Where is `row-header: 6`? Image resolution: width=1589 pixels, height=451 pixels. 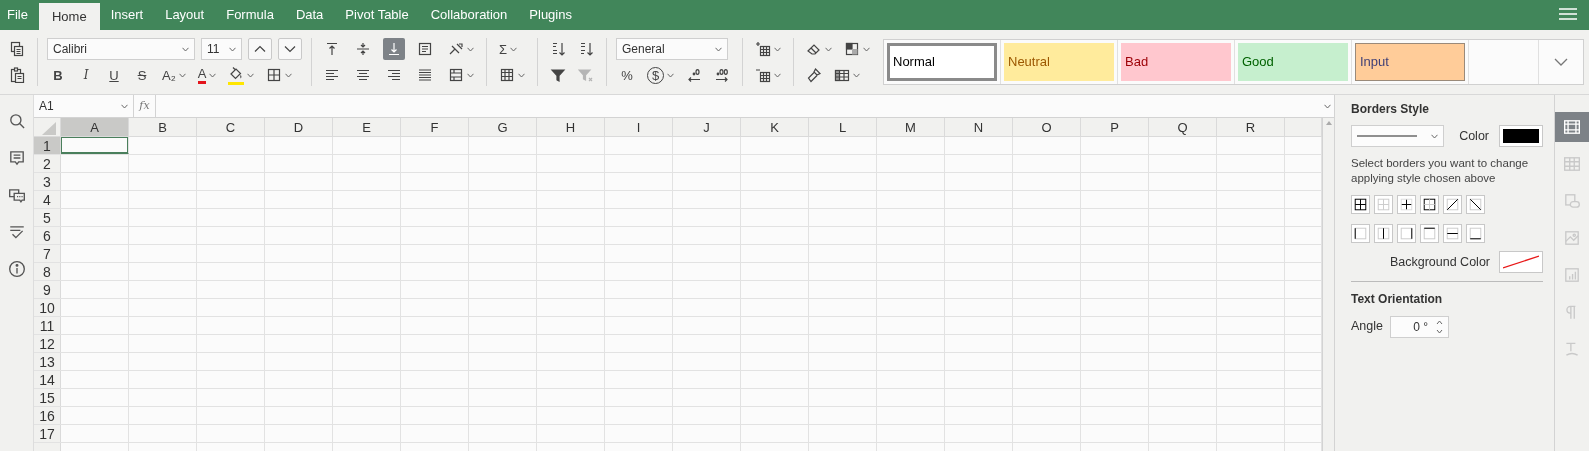 row-header: 6 is located at coordinates (47, 235).